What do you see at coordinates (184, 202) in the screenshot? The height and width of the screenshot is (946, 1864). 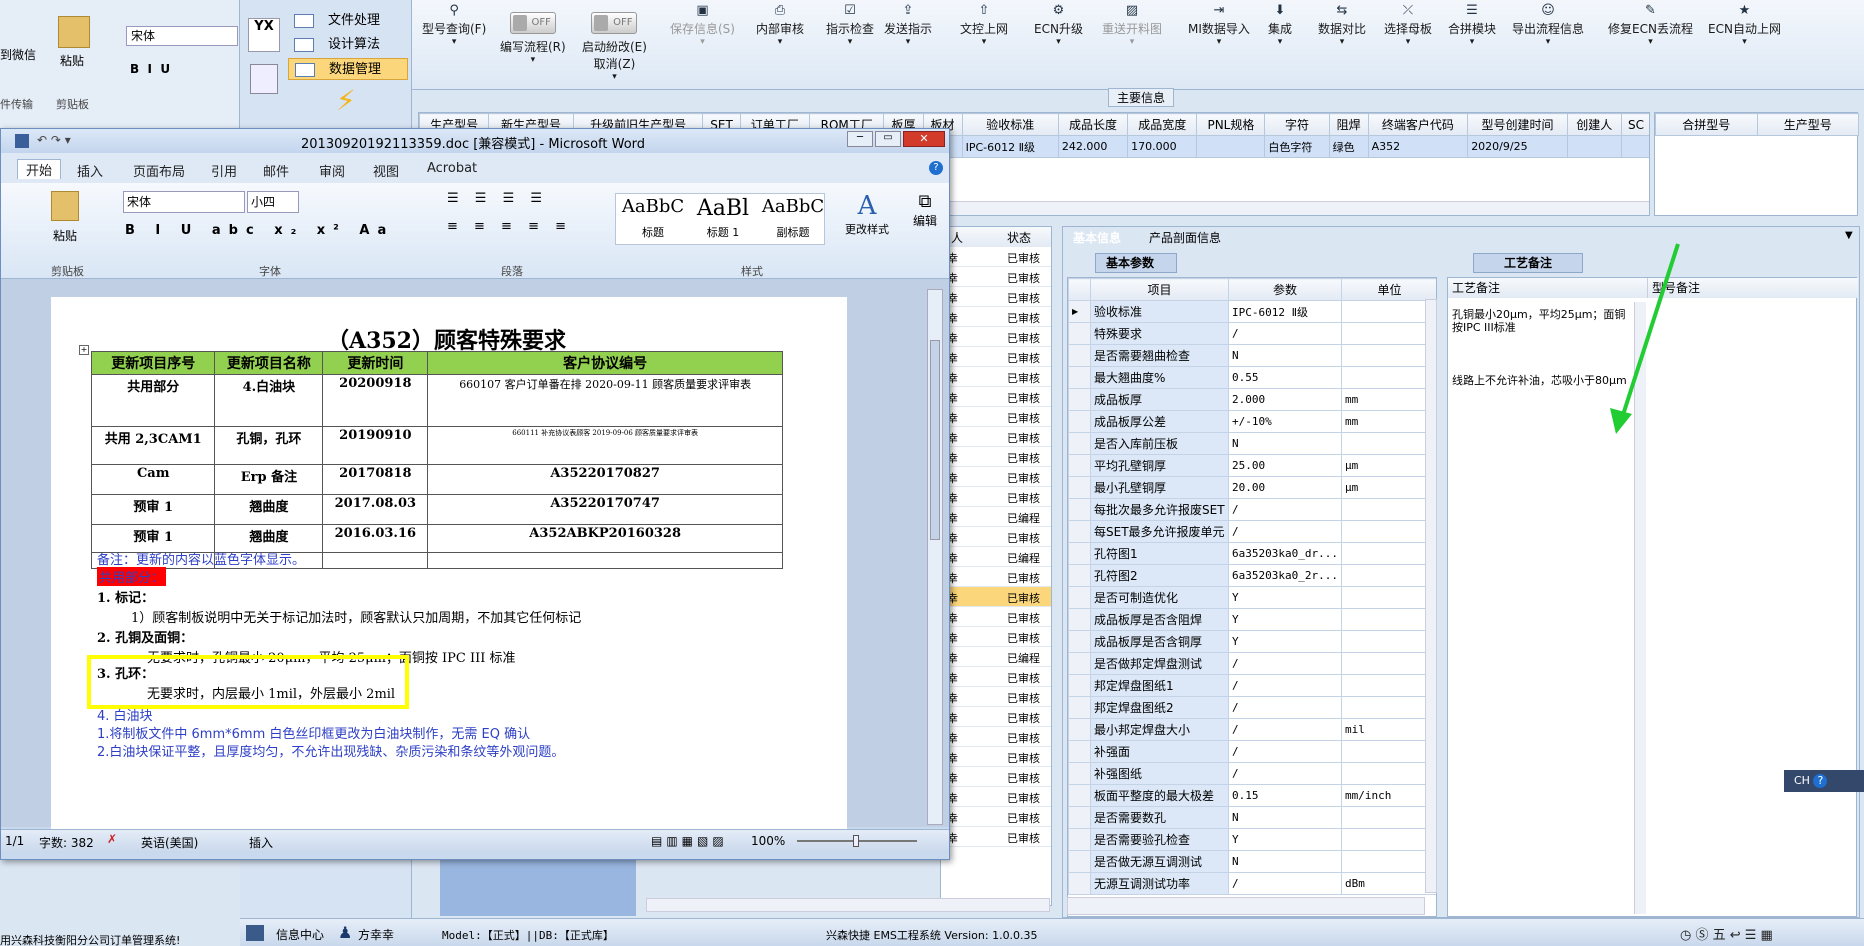 I see `font-name-select: 宋体` at bounding box center [184, 202].